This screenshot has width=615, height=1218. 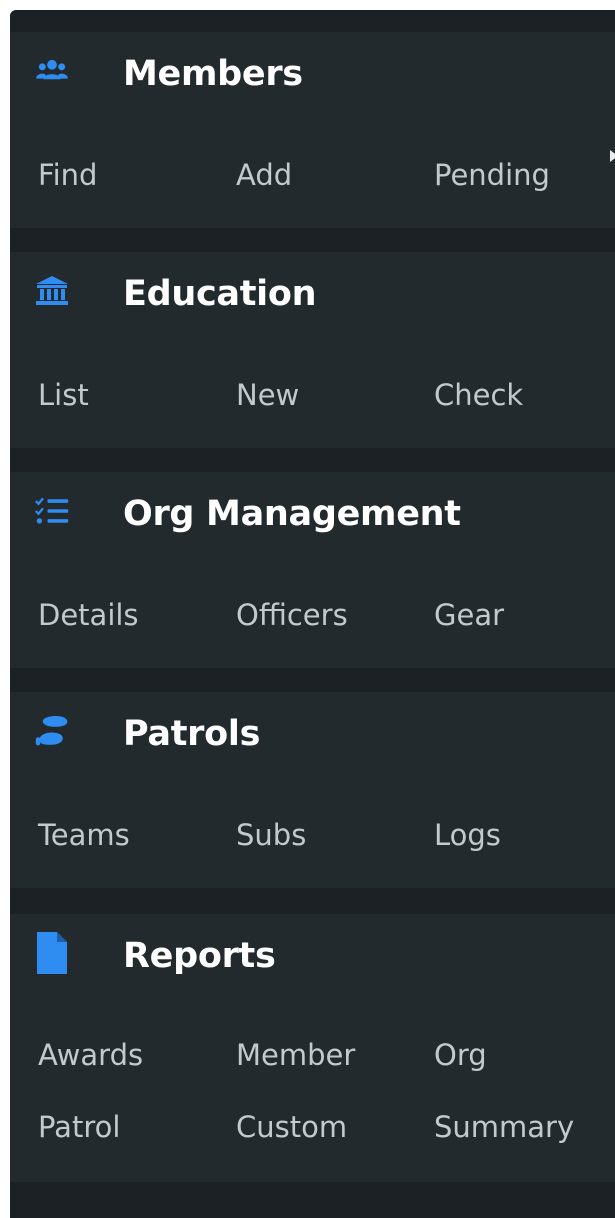 What do you see at coordinates (312, 949) in the screenshot?
I see `reports-header: Reports` at bounding box center [312, 949].